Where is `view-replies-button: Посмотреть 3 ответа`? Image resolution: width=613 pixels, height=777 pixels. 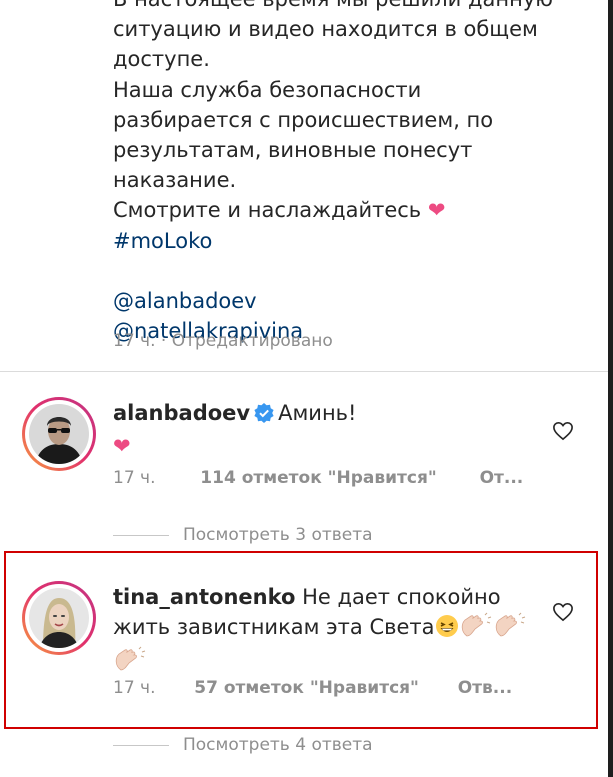 view-replies-button: Посмотреть 3 ответа is located at coordinates (243, 535).